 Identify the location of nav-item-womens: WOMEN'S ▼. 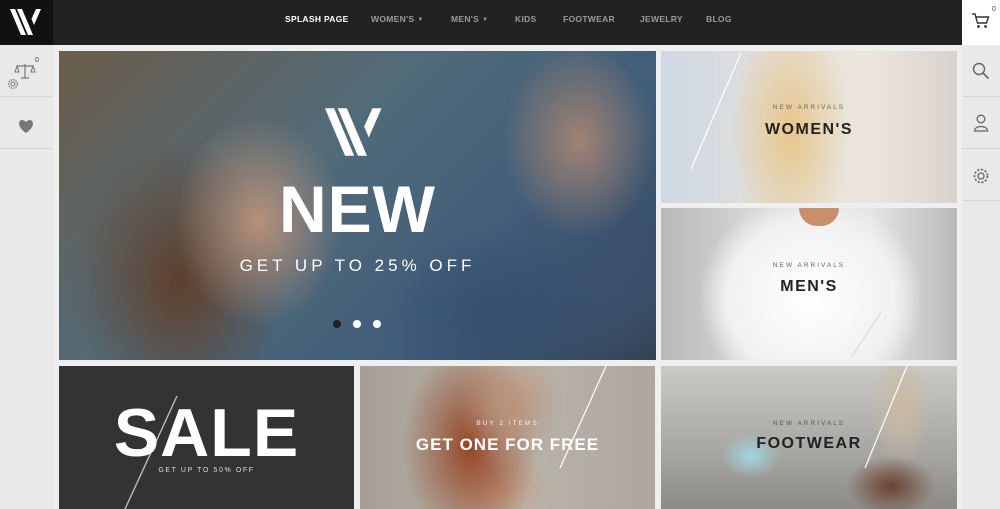
(397, 19).